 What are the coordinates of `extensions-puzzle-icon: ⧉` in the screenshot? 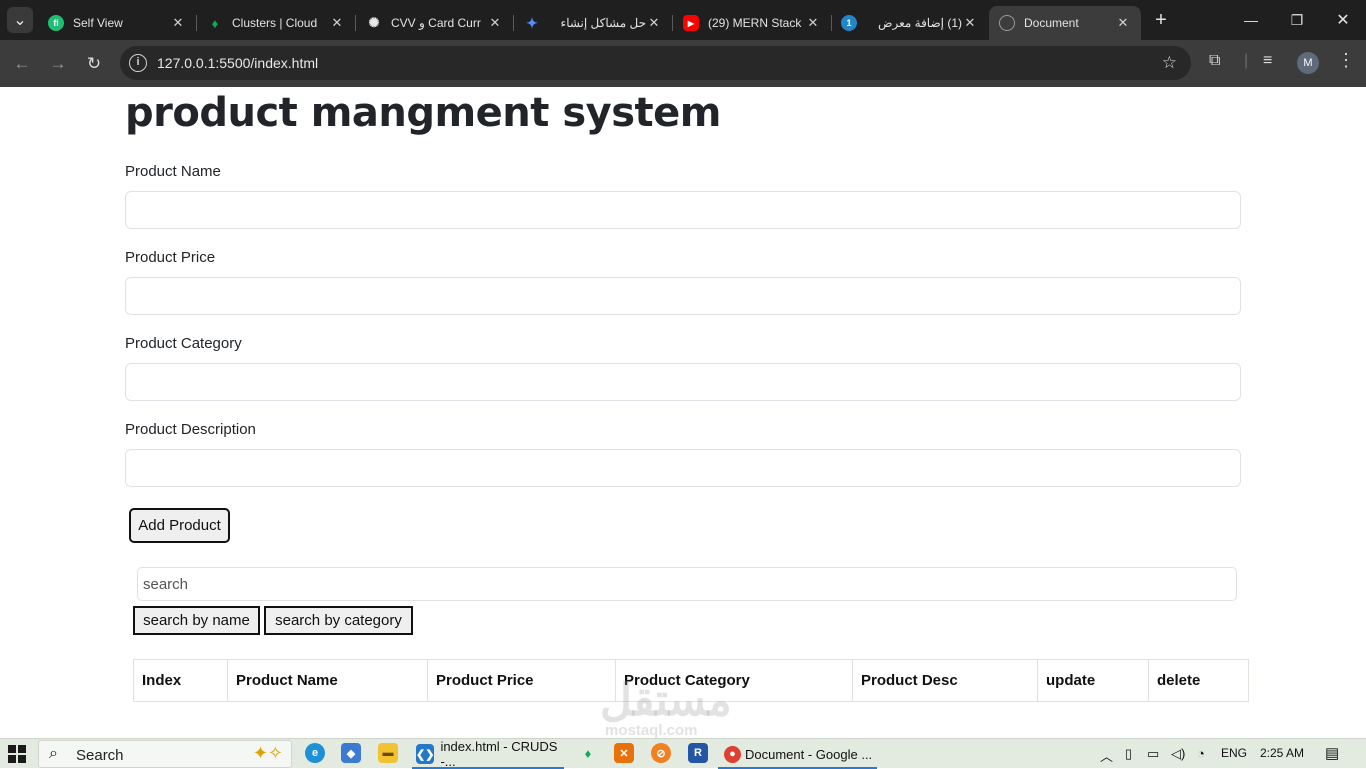 It's located at (1214, 61).